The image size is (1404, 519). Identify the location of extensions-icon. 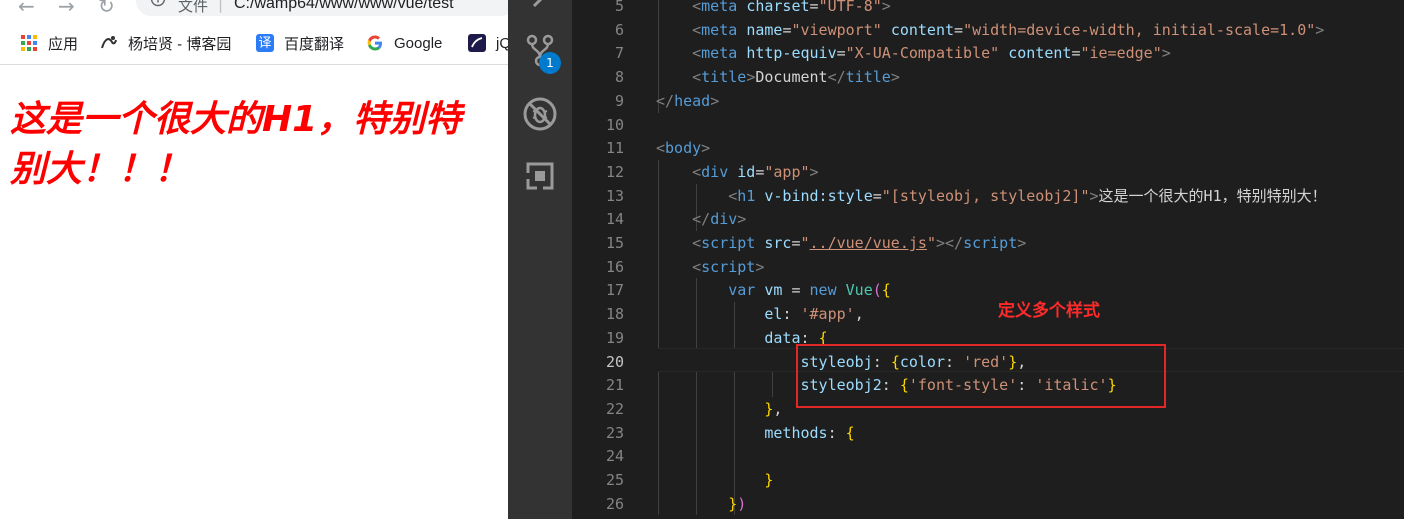
(540, 176).